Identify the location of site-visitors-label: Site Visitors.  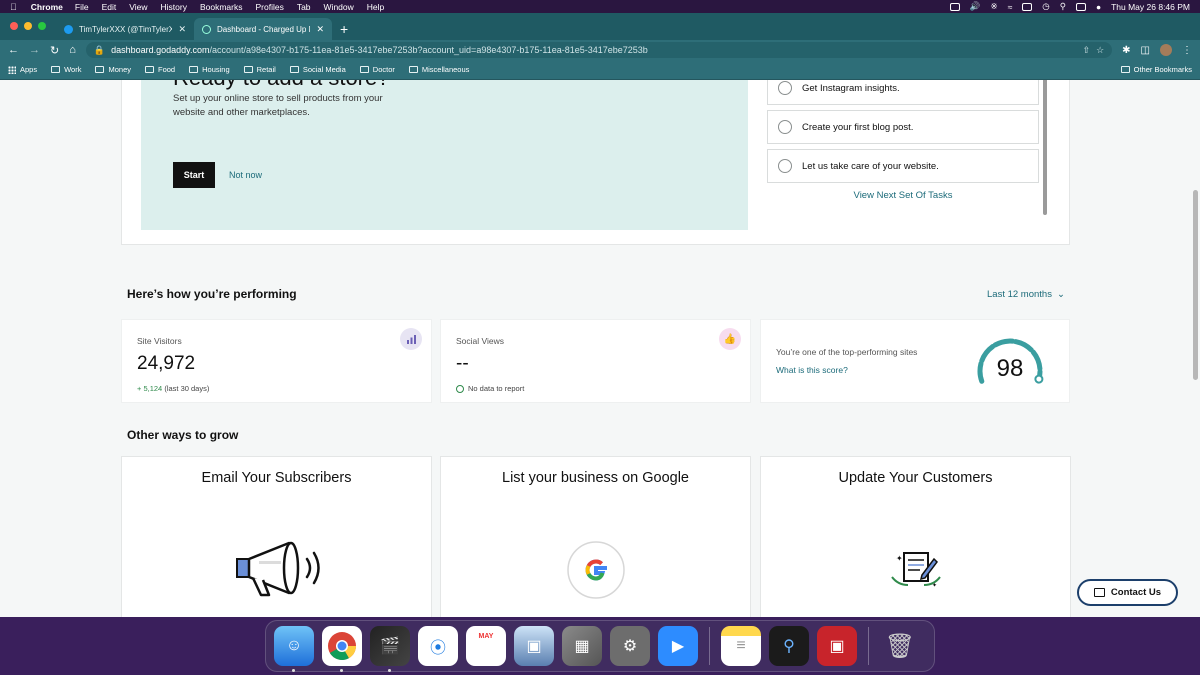
(159, 341).